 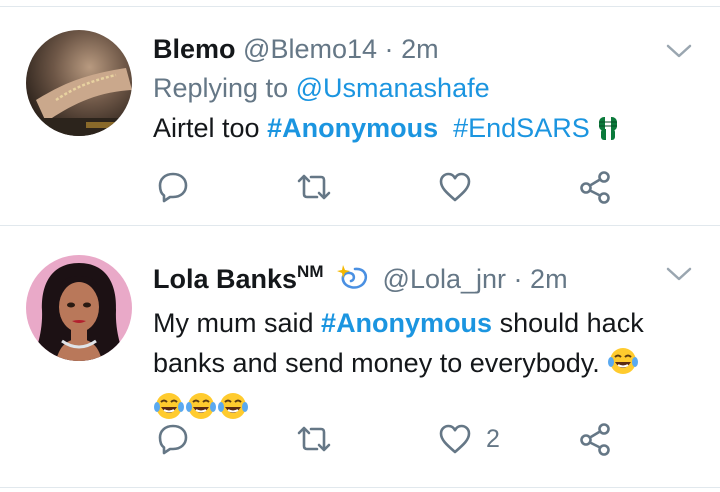 What do you see at coordinates (493, 438) in the screenshot?
I see `like-count: 2` at bounding box center [493, 438].